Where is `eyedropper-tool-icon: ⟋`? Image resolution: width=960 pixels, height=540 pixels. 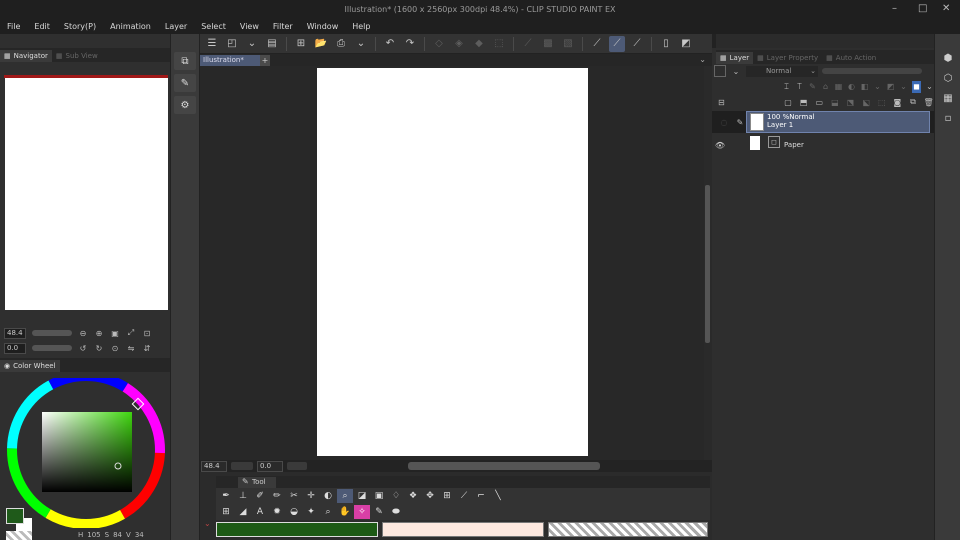 eyedropper-tool-icon: ⟋ is located at coordinates (464, 496).